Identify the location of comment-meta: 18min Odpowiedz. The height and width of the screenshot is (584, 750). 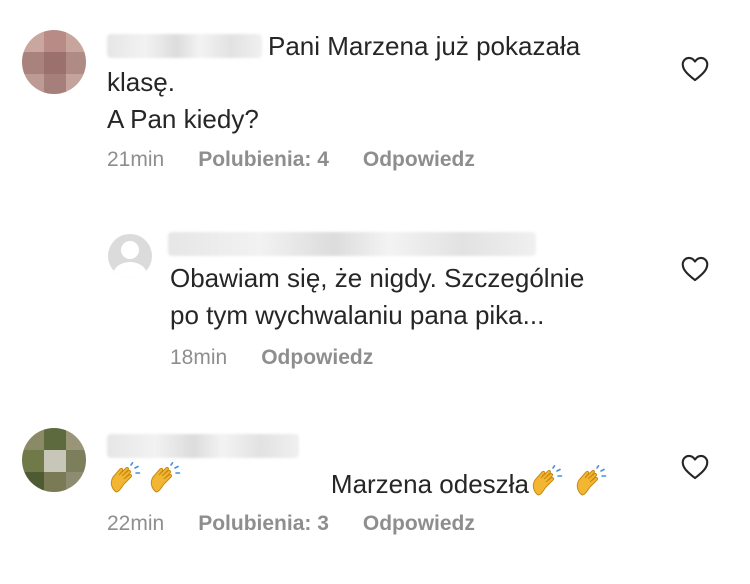
(271, 358).